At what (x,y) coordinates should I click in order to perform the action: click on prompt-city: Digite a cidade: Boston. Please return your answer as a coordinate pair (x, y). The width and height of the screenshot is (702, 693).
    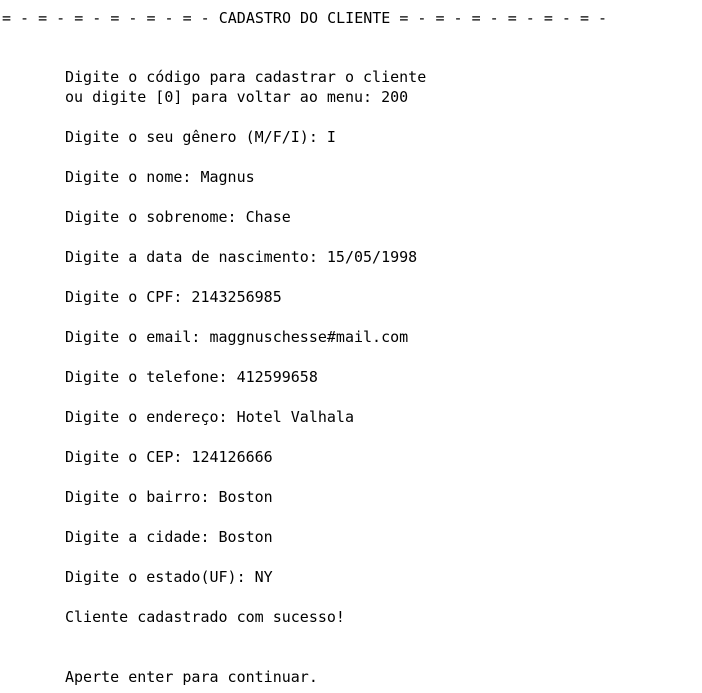
    Looking at the image, I should click on (169, 537).